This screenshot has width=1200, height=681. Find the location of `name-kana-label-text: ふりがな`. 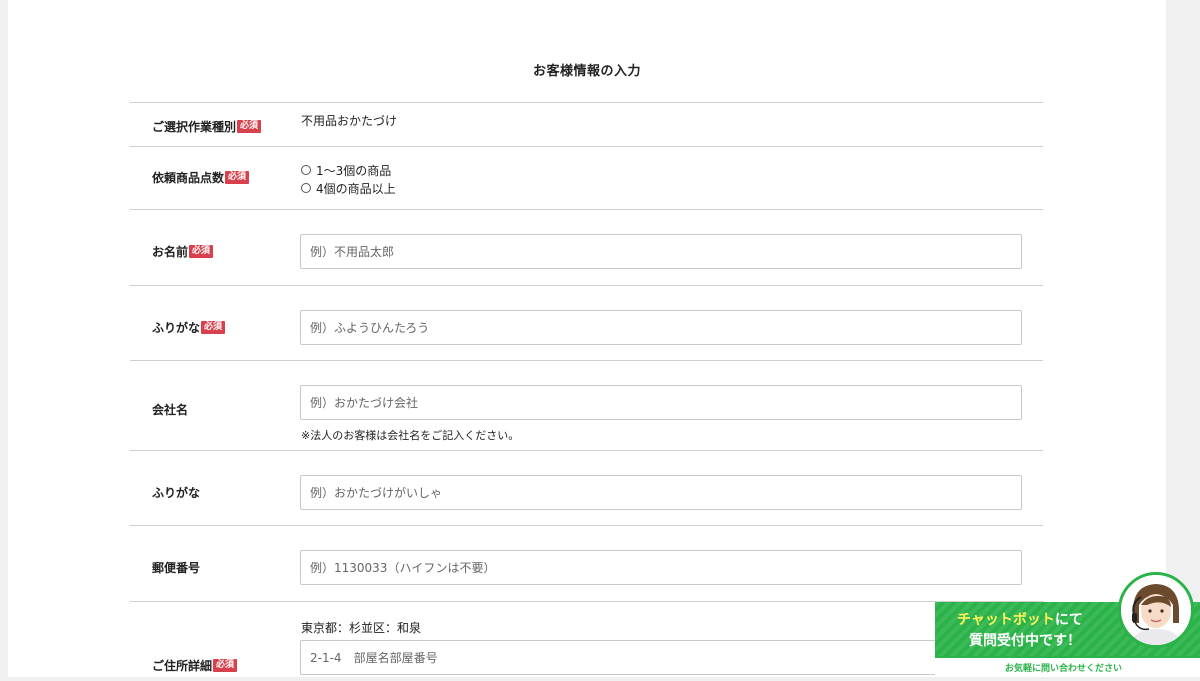

name-kana-label-text: ふりがな is located at coordinates (176, 328).